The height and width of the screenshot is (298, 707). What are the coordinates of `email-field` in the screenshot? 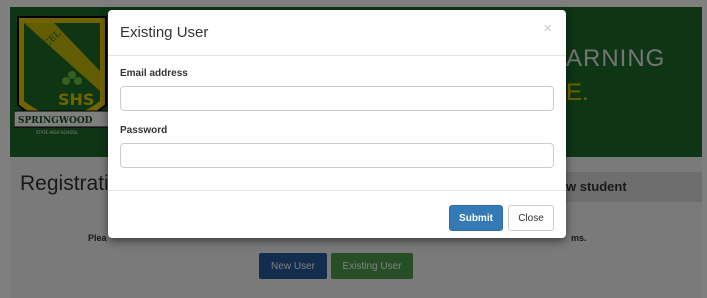 It's located at (337, 98).